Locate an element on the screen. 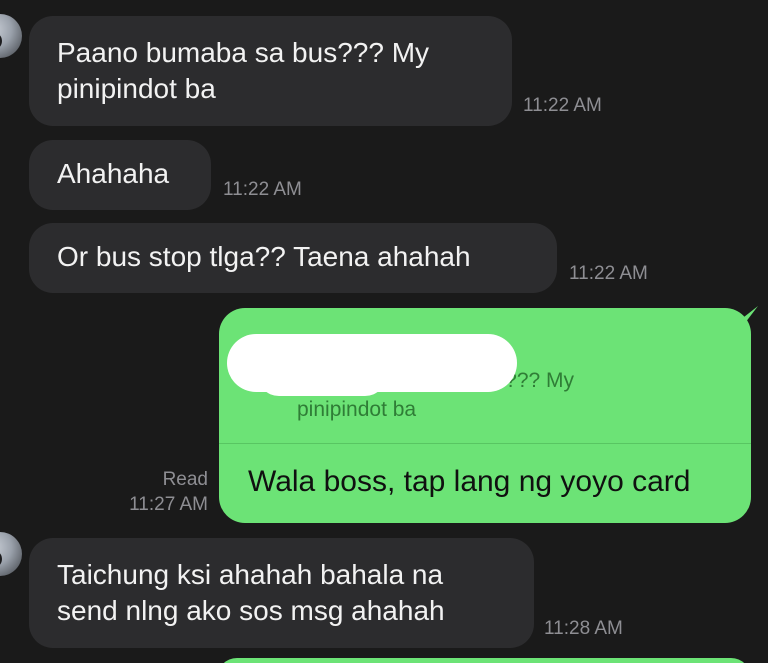 Image resolution: width=768 pixels, height=663 pixels. read-time: 11:27 AM is located at coordinates (168, 504).